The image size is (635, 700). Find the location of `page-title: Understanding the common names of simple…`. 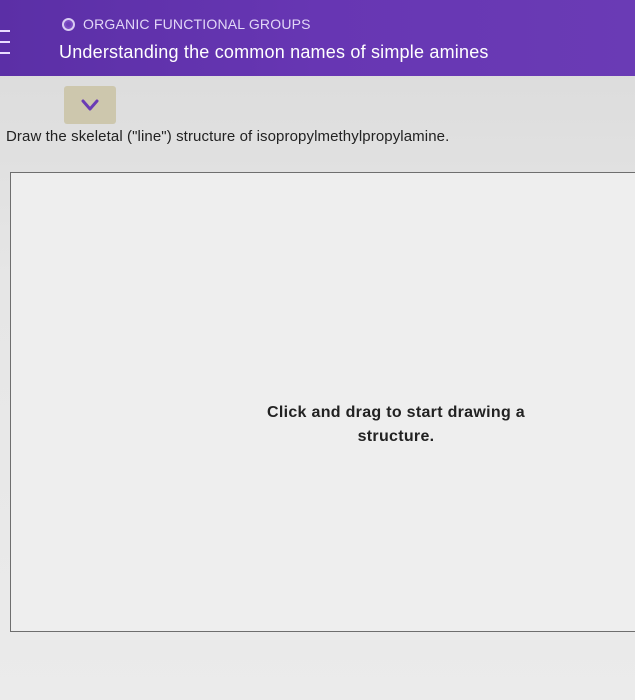

page-title: Understanding the common names of simple… is located at coordinates (274, 52).